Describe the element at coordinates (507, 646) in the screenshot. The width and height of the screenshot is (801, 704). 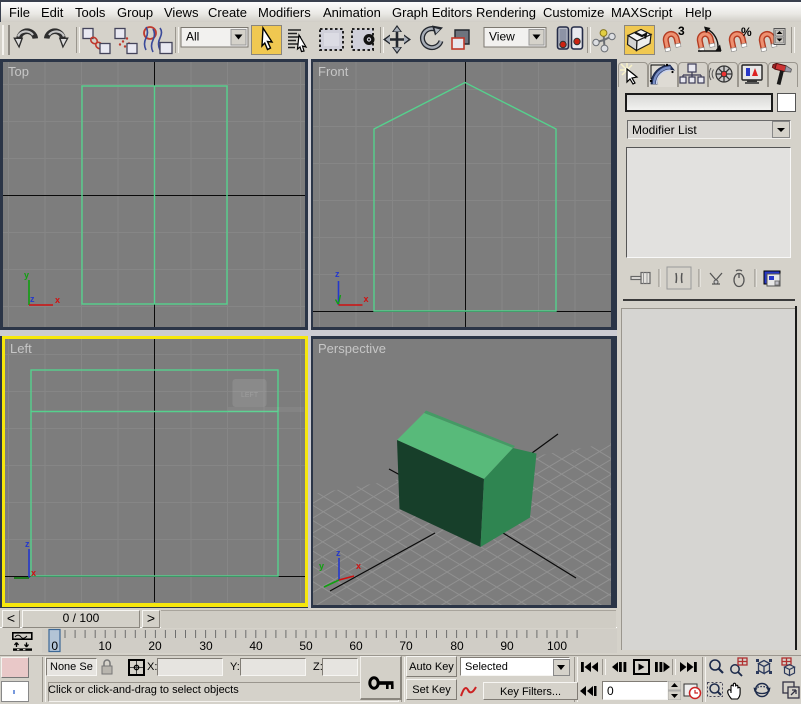
I see `svg-text: 90` at that location.